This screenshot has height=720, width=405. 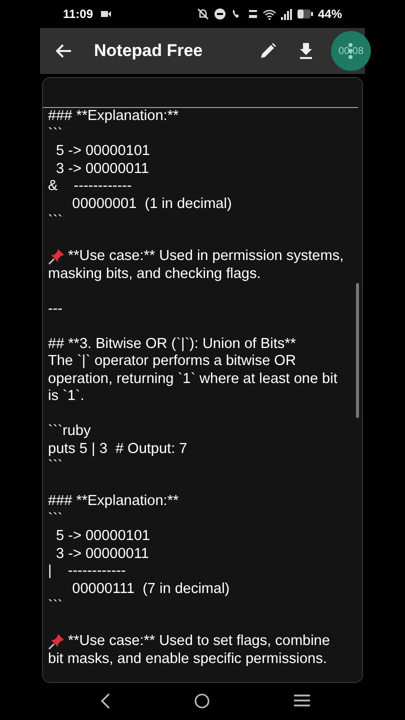 I want to click on app-title: Notepad Free, so click(x=148, y=51).